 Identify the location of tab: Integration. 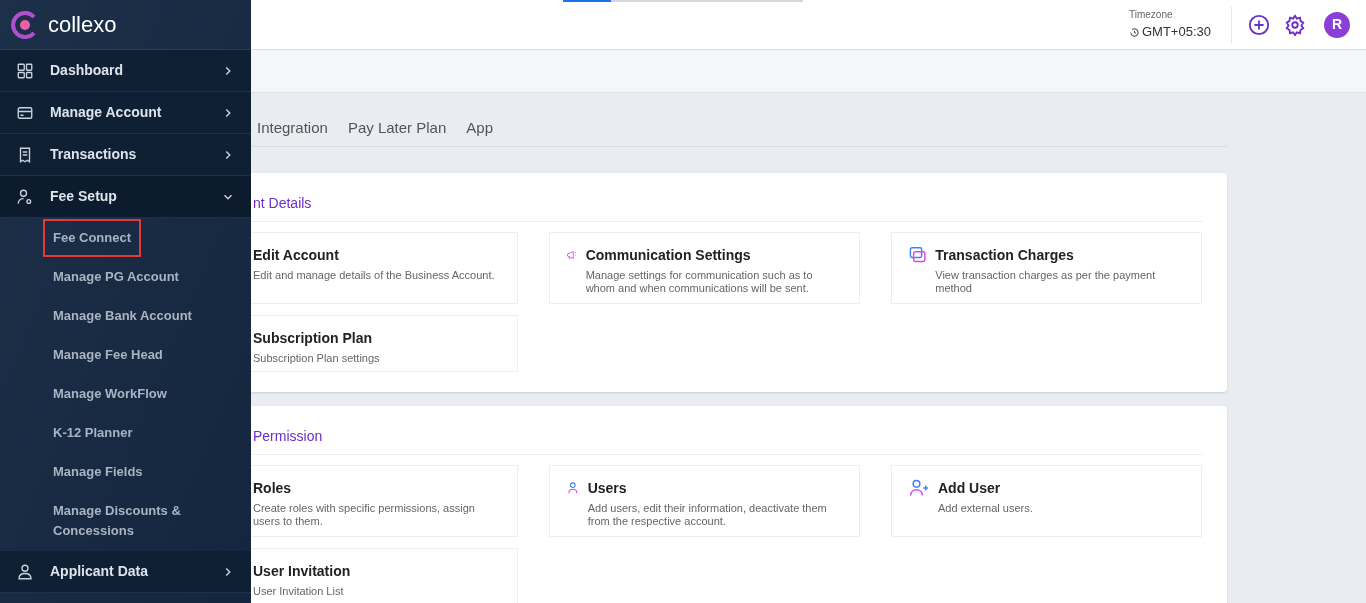
(292, 128).